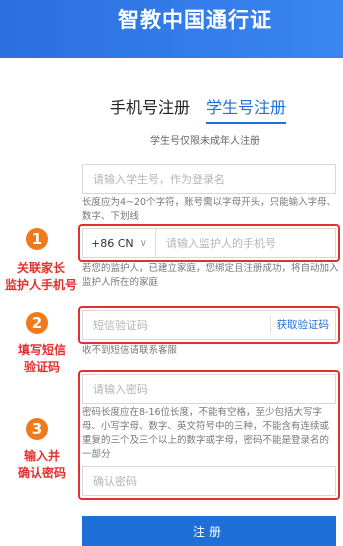  I want to click on sms-code-field: 获取验证码, so click(209, 325).